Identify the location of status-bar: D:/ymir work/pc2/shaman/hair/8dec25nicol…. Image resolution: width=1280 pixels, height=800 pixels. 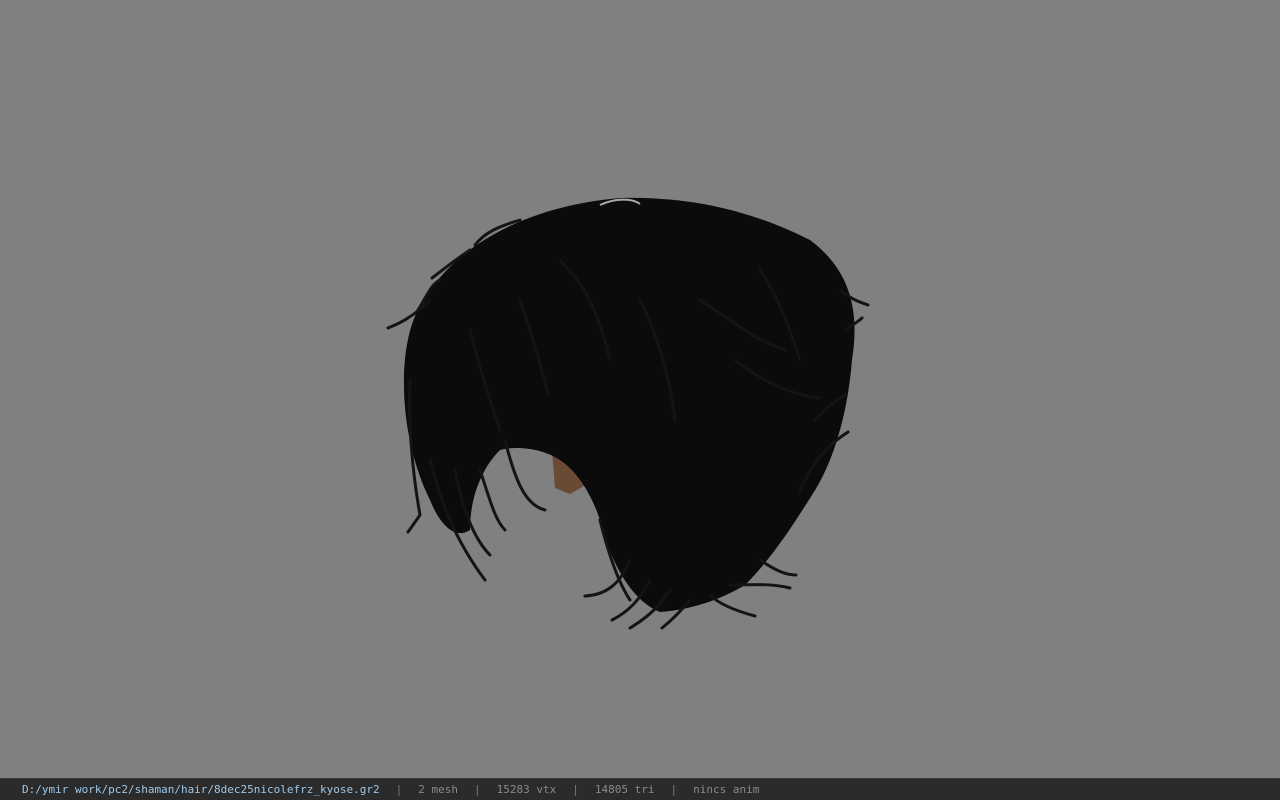
(640, 789).